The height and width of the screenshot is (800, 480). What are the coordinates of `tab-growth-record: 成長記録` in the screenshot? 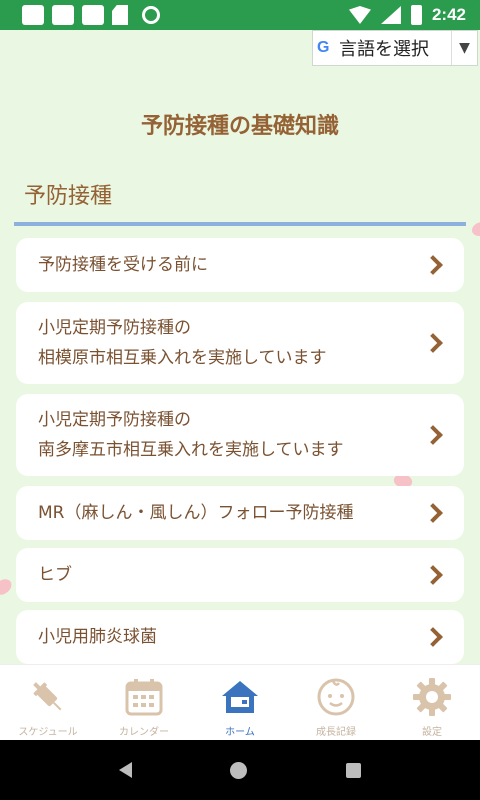 It's located at (336, 702).